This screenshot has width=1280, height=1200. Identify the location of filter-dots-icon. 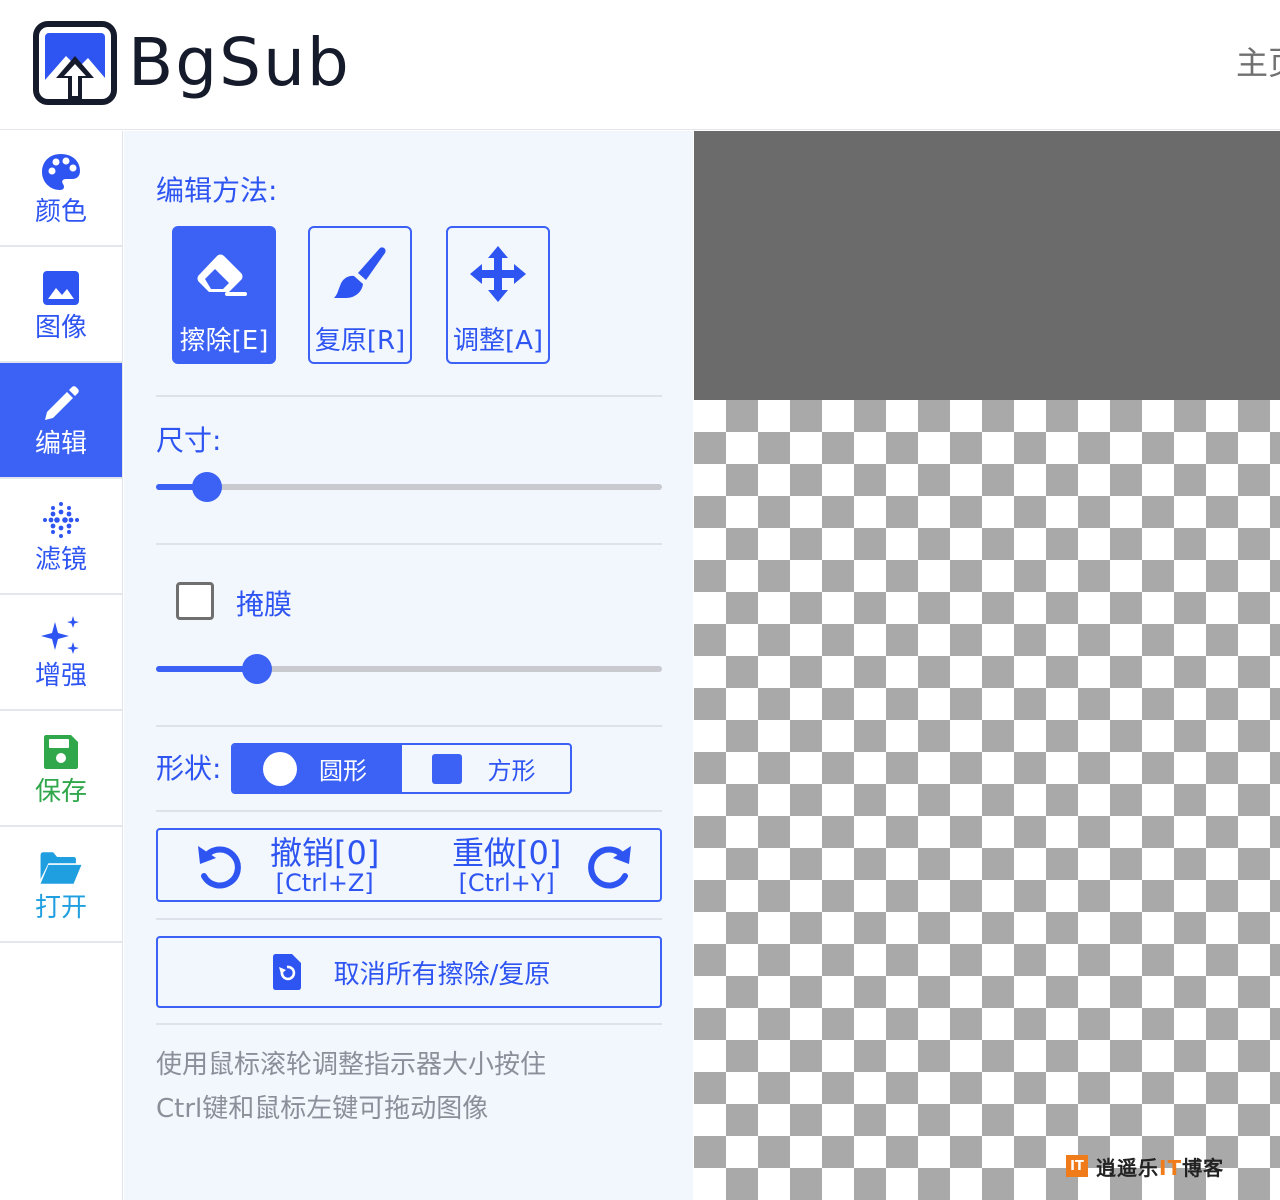
(61, 520).